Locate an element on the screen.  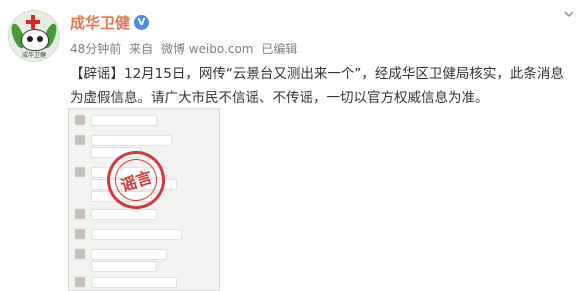
avatar: 成华卫健 is located at coordinates (34, 36).